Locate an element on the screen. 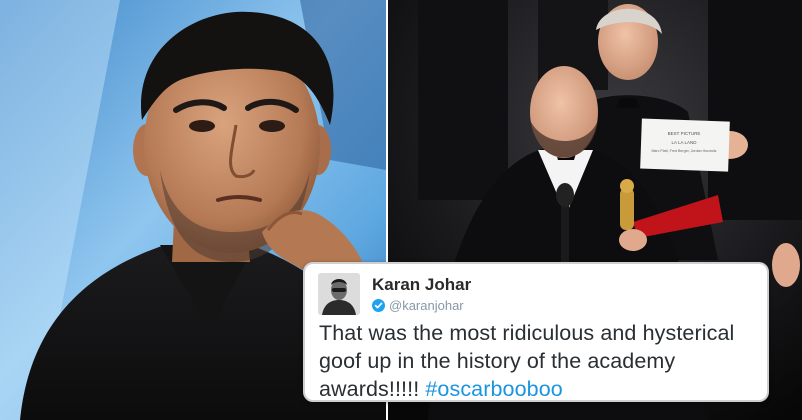 The image size is (802, 420). tweet-handle-row: @karanjohar is located at coordinates (418, 305).